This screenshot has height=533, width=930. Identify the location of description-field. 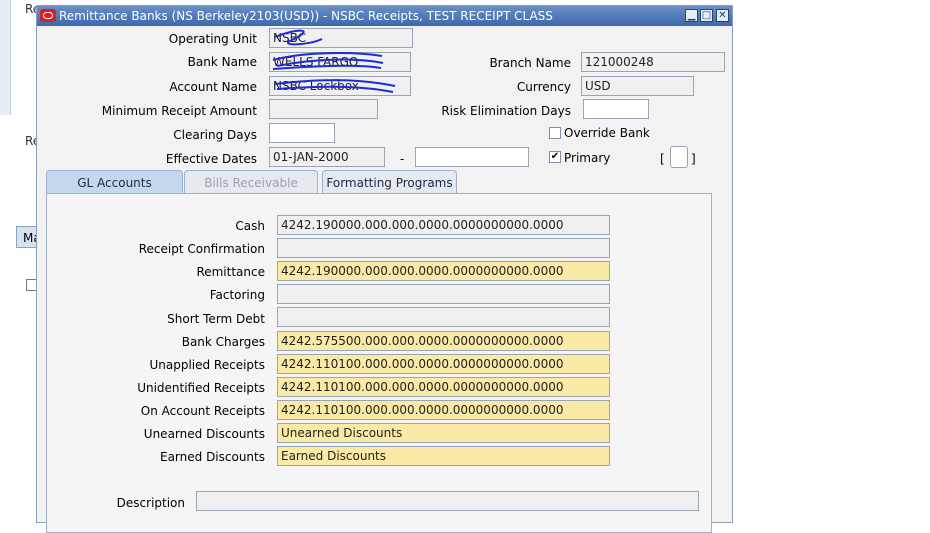
(447, 501).